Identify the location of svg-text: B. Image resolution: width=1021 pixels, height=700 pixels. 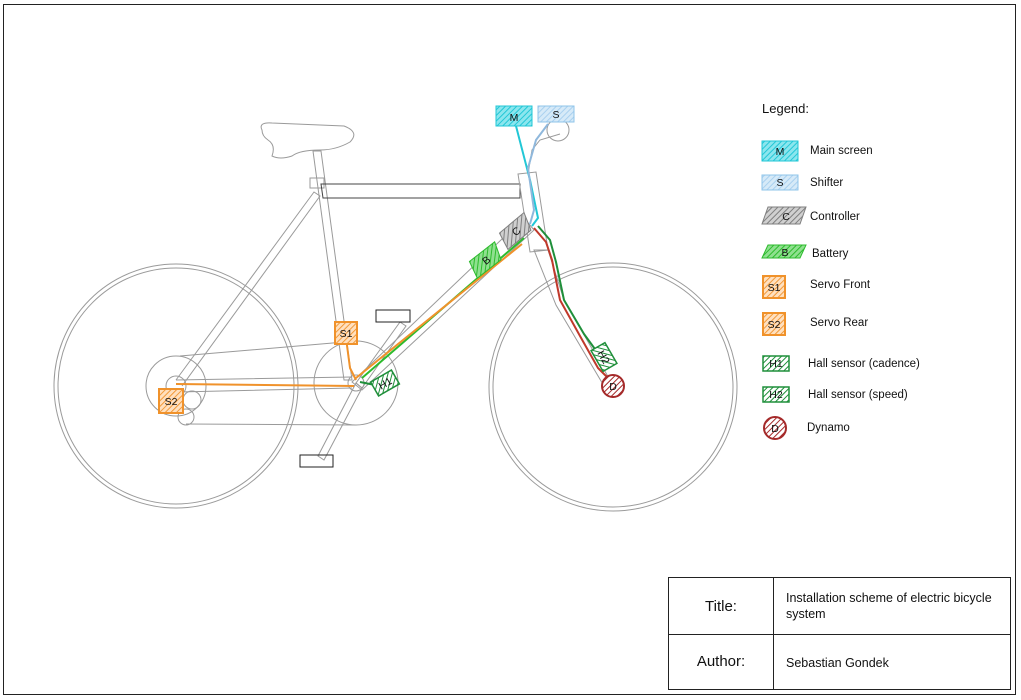
(784, 253).